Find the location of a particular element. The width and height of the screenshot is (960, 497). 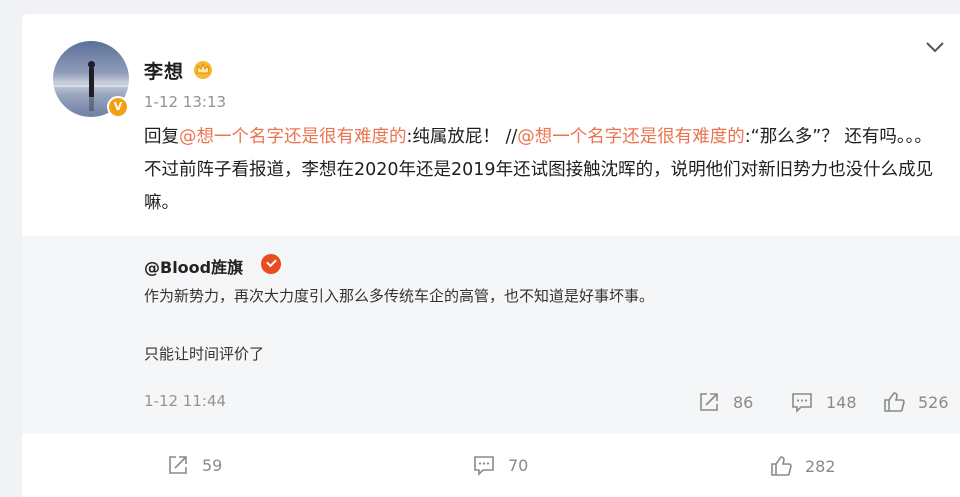

repost-share-button: 86 is located at coordinates (725, 402).